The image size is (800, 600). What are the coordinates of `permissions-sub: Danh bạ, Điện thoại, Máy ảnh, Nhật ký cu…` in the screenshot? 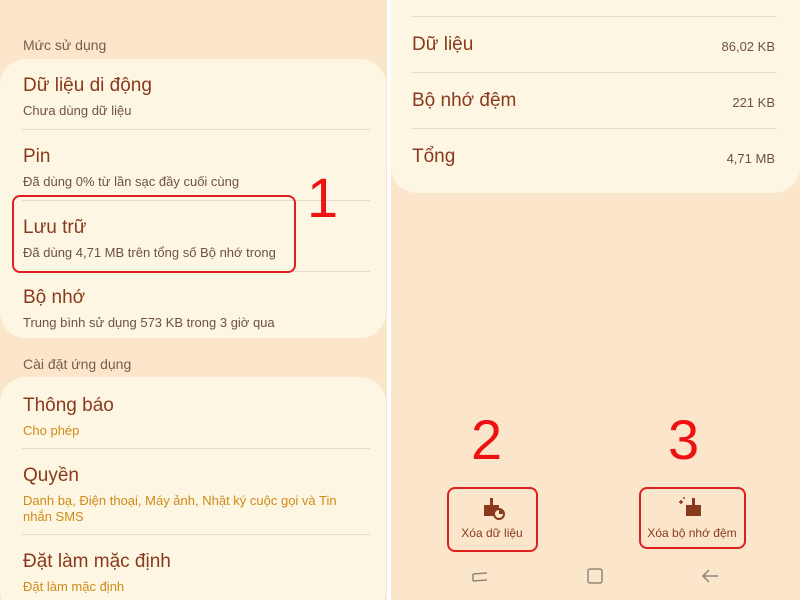 It's located at (180, 508).